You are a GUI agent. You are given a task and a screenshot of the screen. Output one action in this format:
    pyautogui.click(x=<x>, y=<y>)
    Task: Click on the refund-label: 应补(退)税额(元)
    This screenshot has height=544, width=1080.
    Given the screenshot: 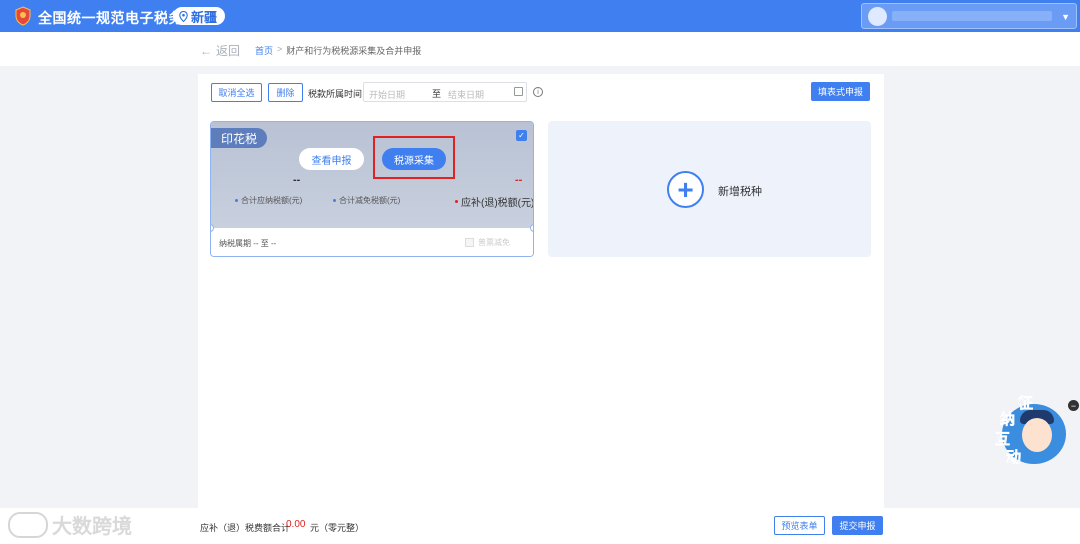 What is the action you would take?
    pyautogui.click(x=494, y=201)
    